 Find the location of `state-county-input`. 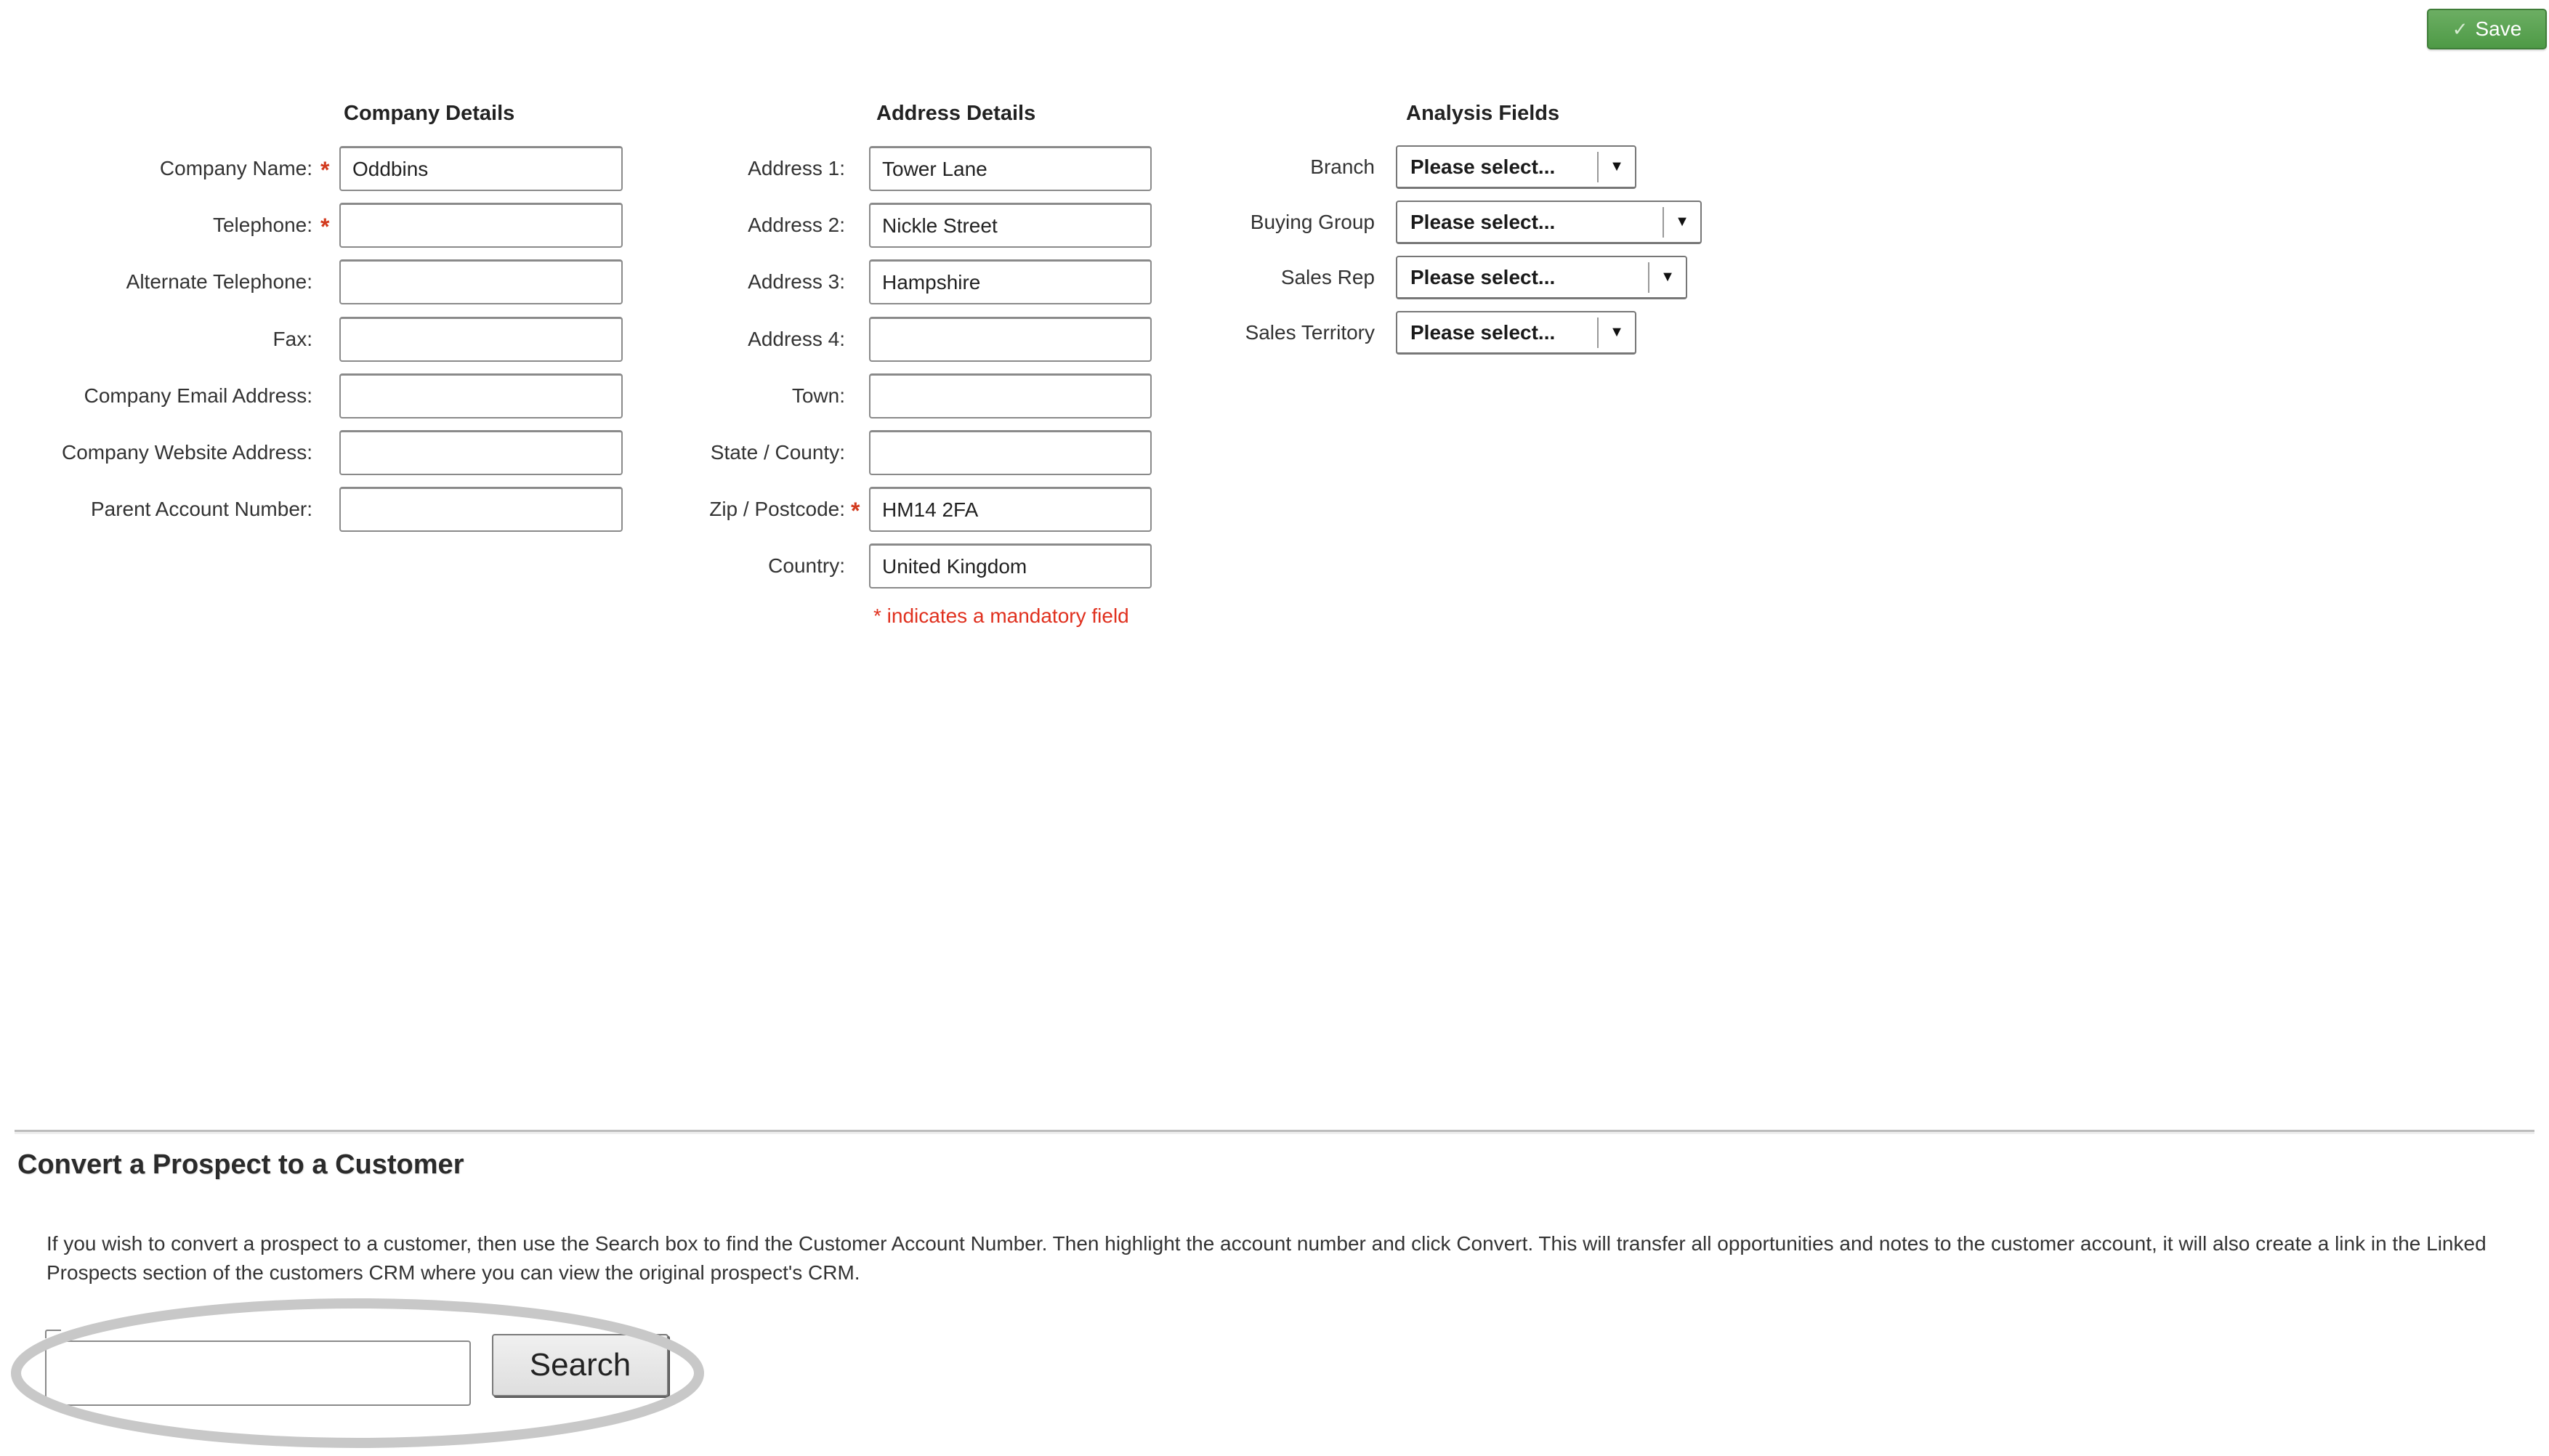

state-county-input is located at coordinates (1010, 453).